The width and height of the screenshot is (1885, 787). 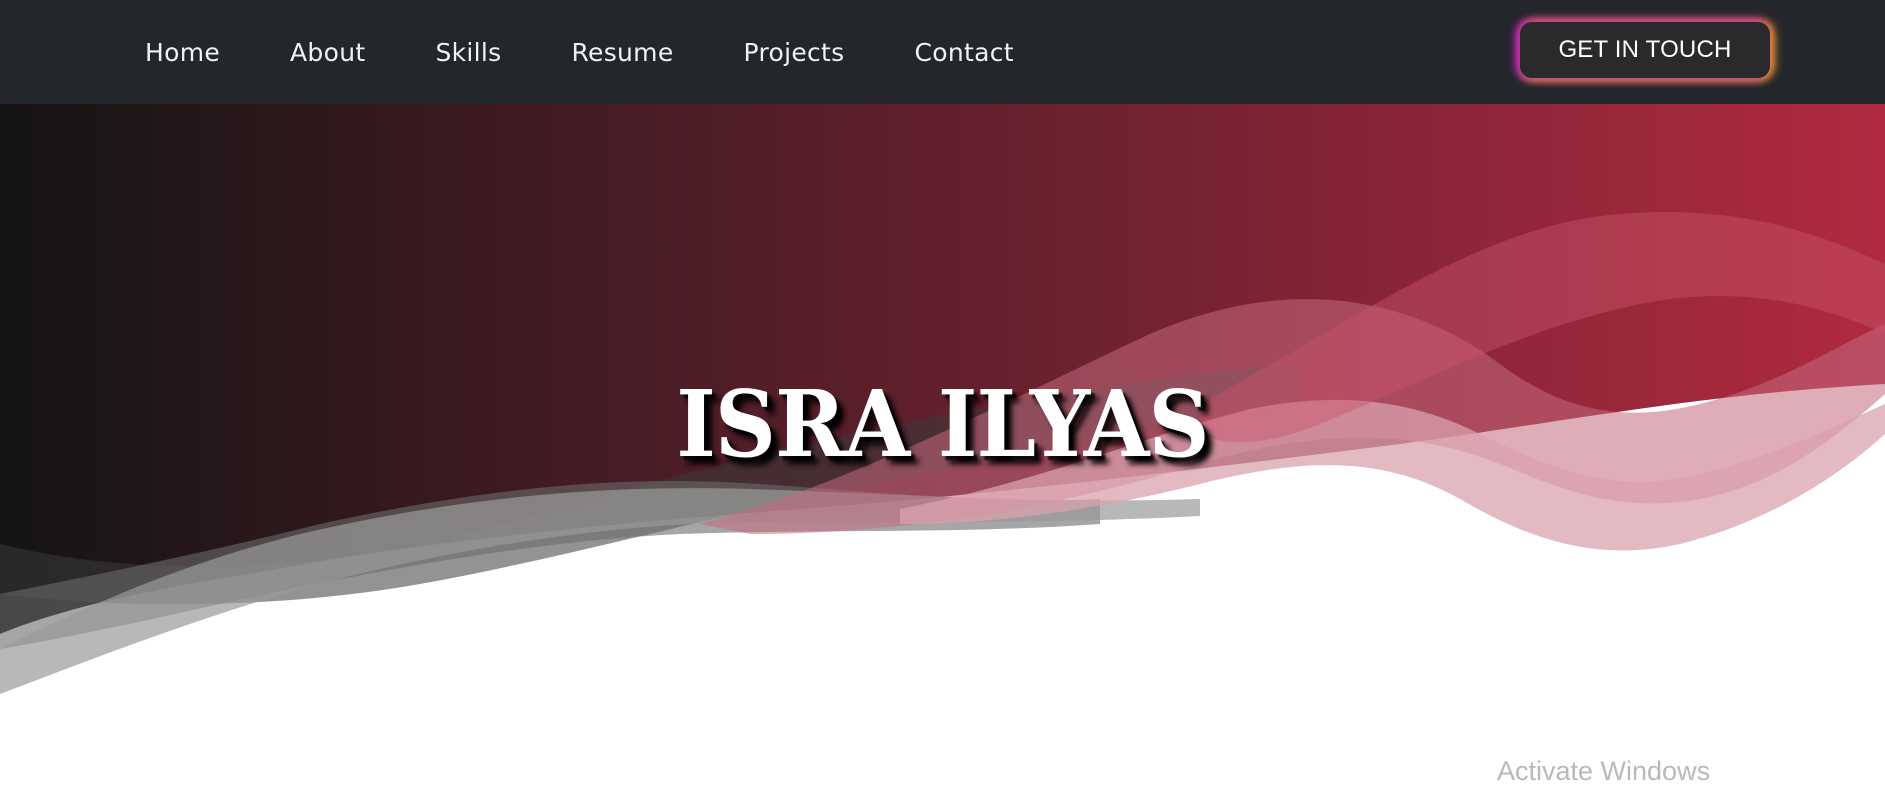 I want to click on nav-link-home: Home, so click(x=182, y=52).